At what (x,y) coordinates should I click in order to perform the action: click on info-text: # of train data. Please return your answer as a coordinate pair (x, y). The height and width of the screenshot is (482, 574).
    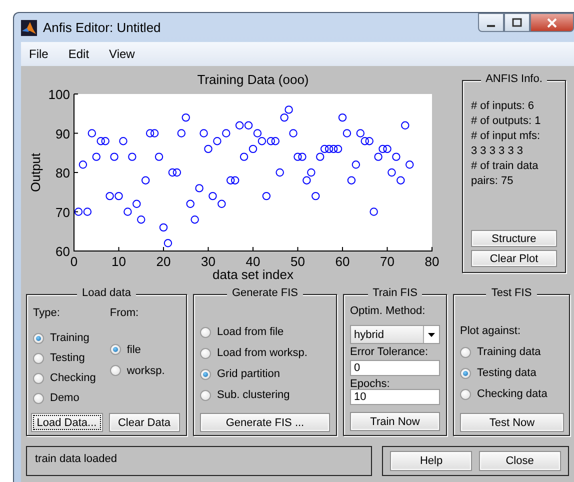
    Looking at the image, I should click on (505, 166).